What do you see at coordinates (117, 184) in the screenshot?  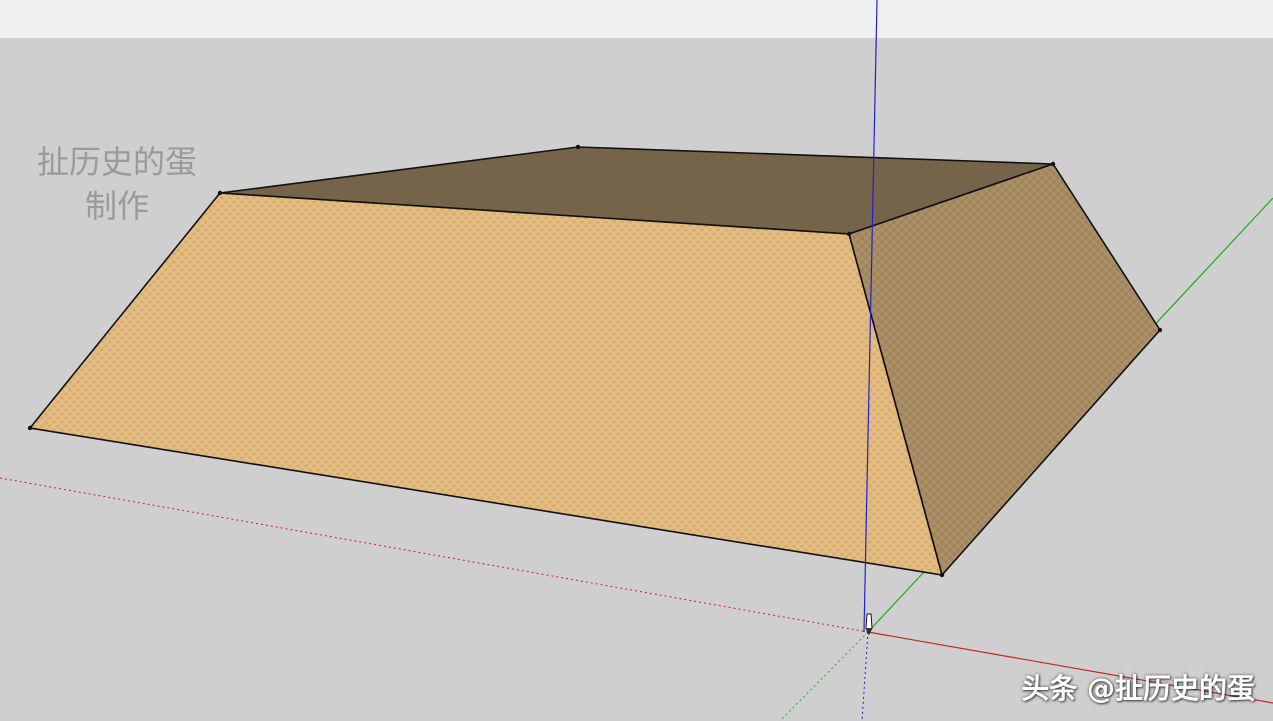 I see `credit-label: 扯历史的蛋 制作` at bounding box center [117, 184].